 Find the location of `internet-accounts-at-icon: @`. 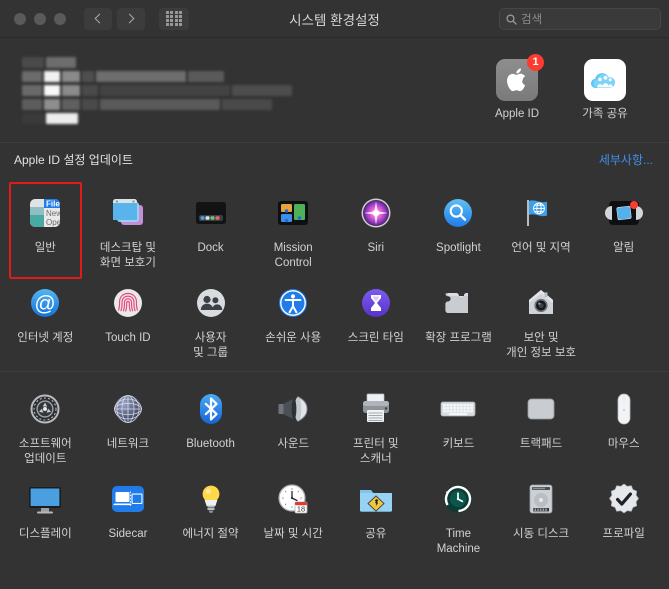

internet-accounts-at-icon: @ is located at coordinates (45, 303).